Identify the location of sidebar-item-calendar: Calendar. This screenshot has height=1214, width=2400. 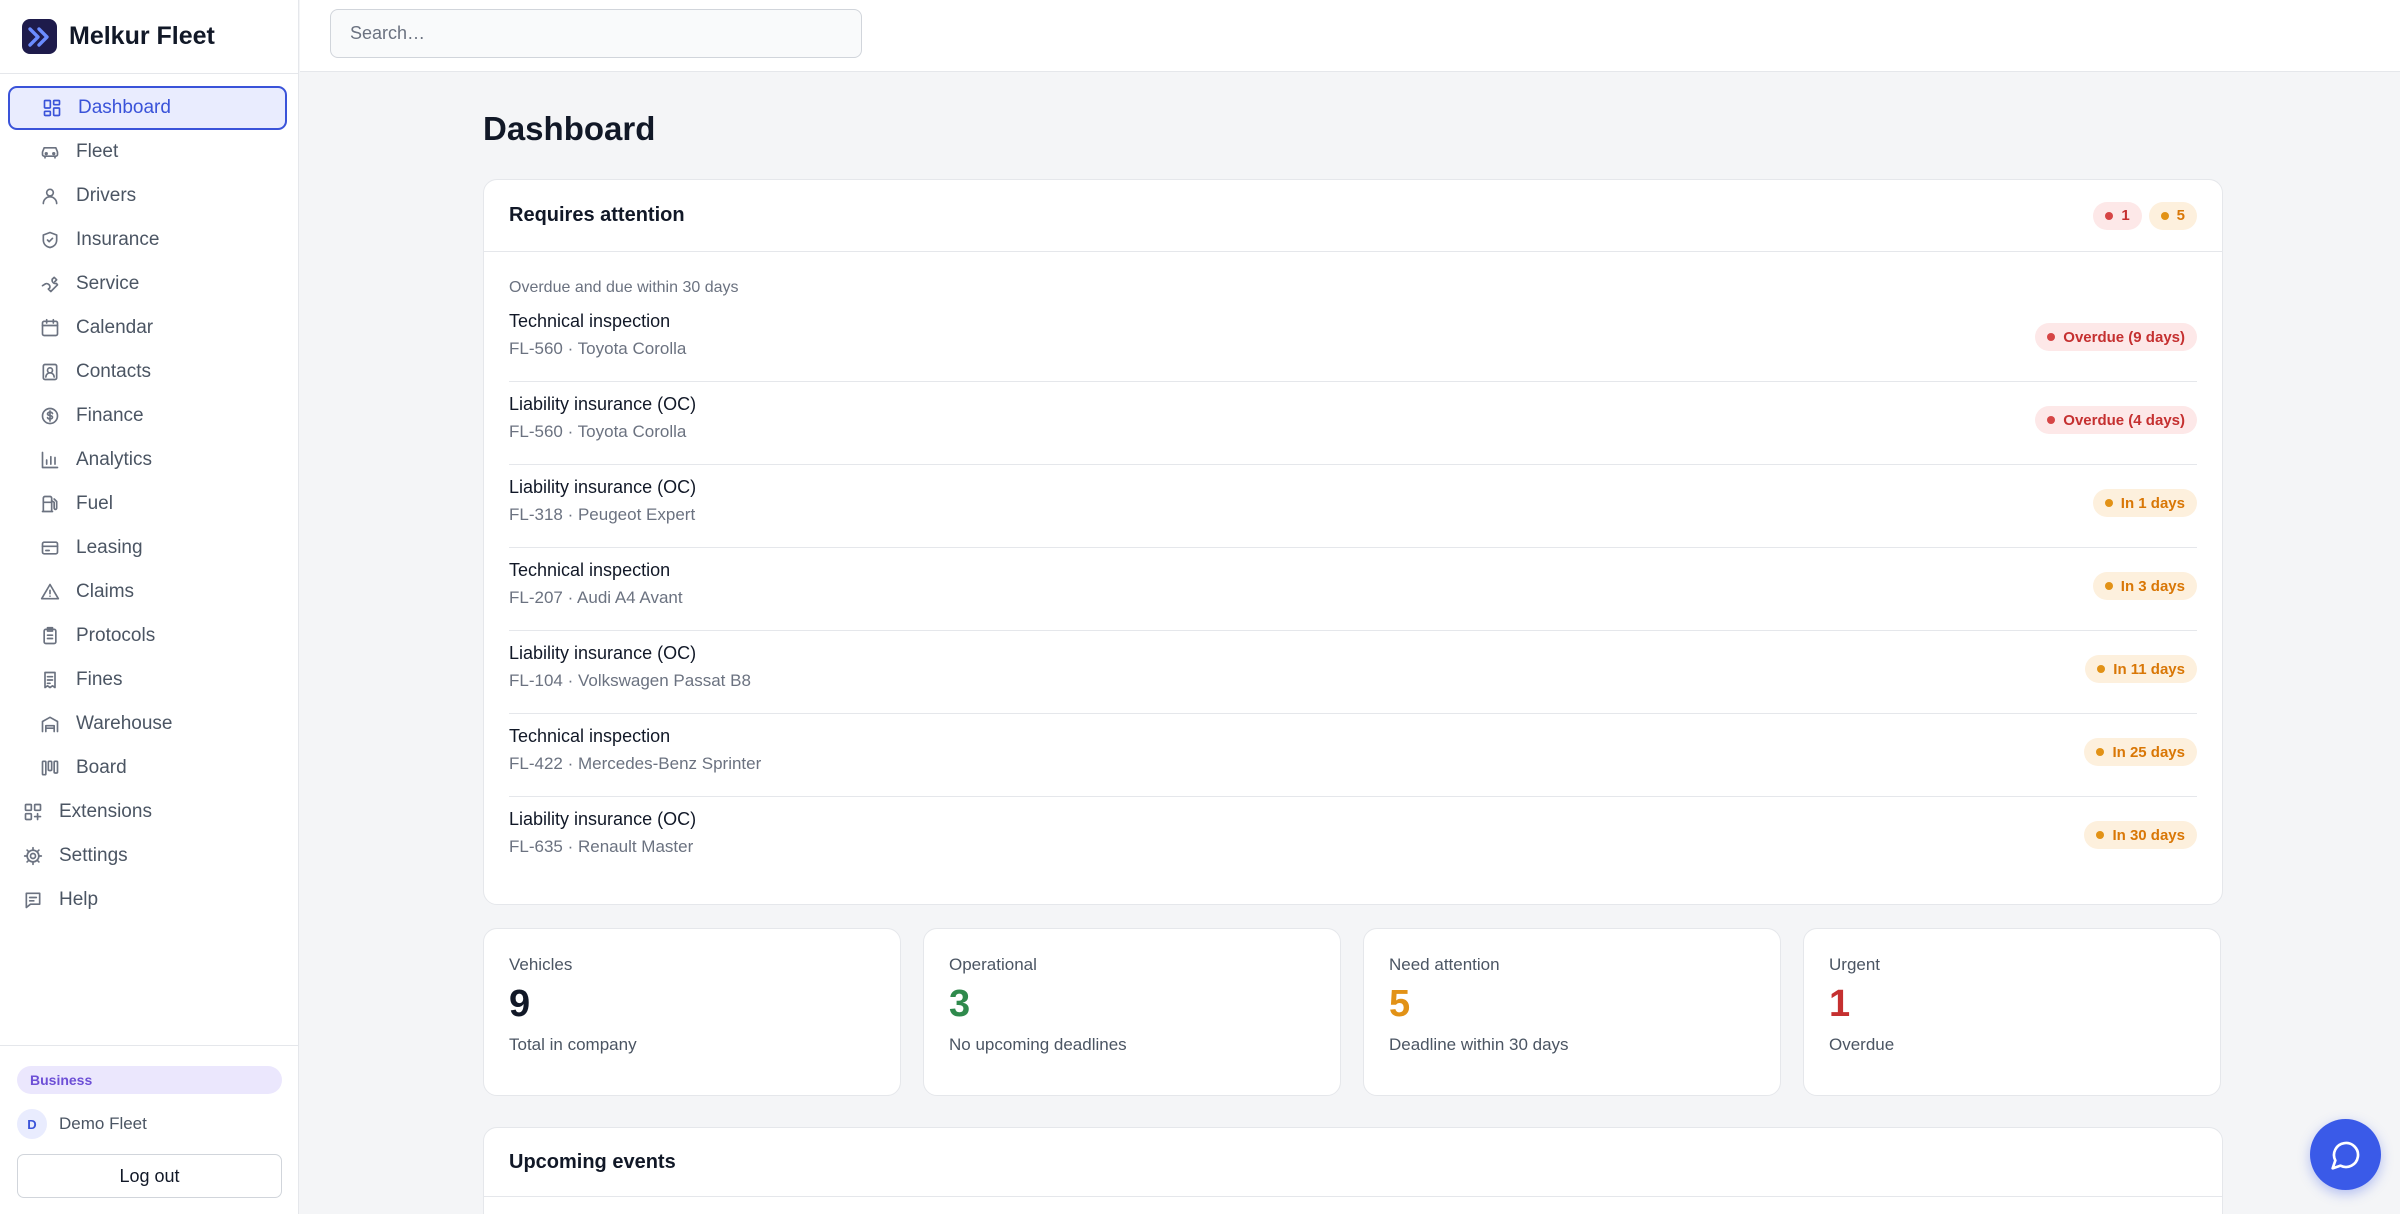
(147, 328).